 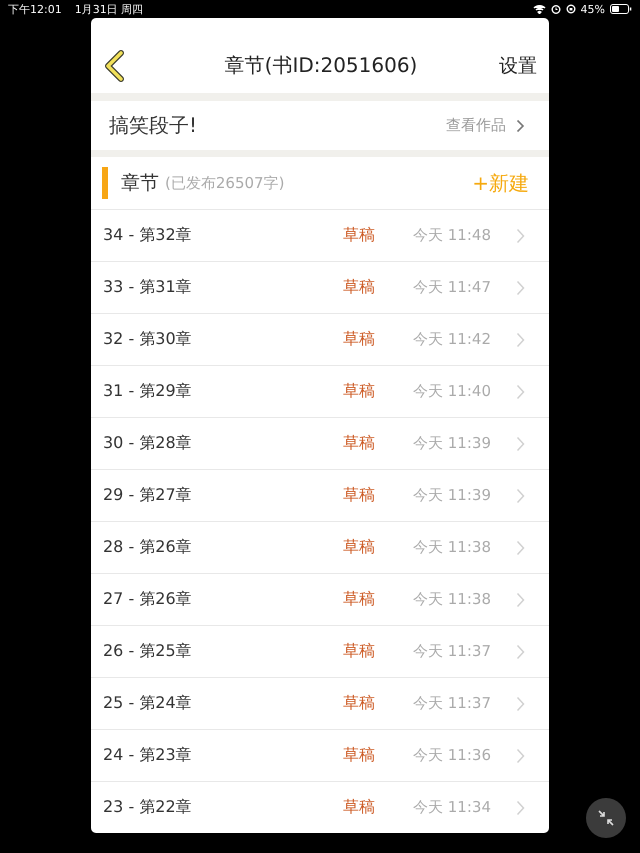 I want to click on back-chevron-icon, so click(x=114, y=66).